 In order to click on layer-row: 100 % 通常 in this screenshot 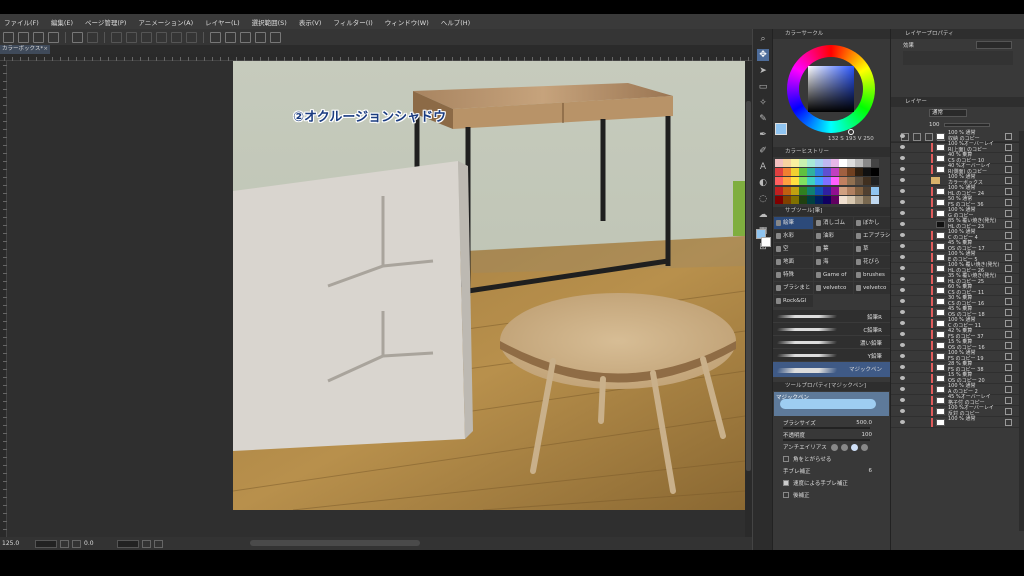, I will do `click(957, 422)`.